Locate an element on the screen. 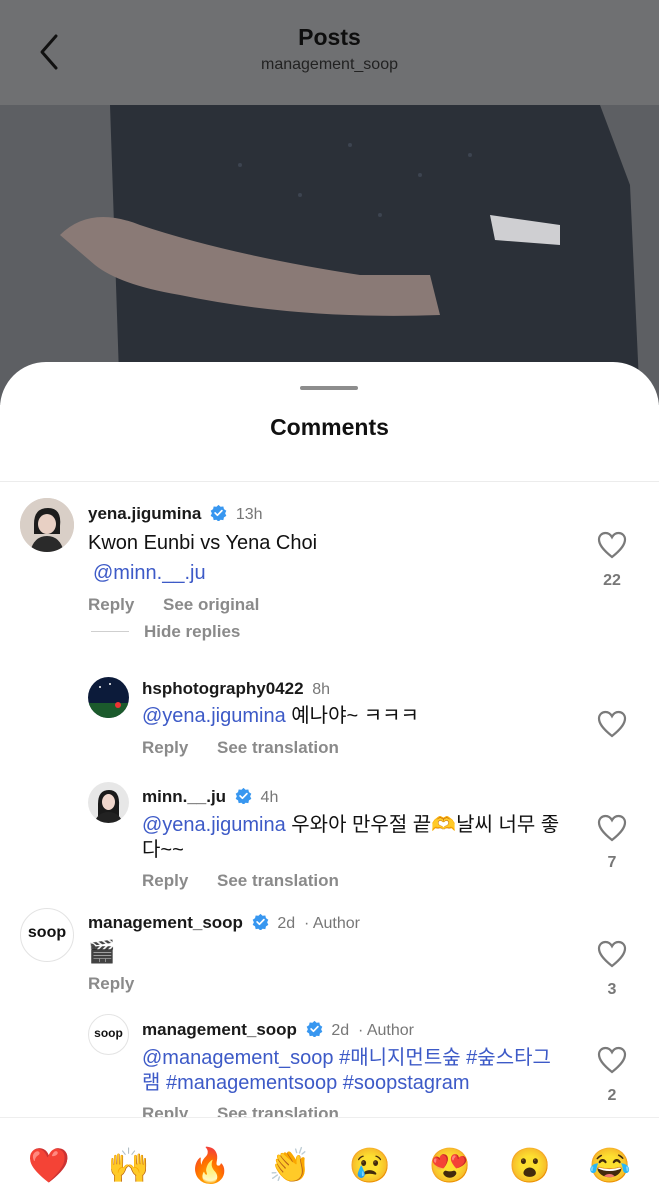  emoji-reaction-bar: ❤️ 🙌 🔥 👏 😢 😍 😮 😂 is located at coordinates (329, 1158).